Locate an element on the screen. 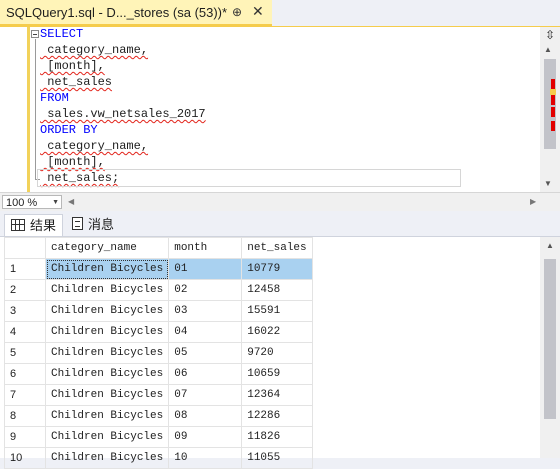 This screenshot has height=469, width=560. results-vertical-scrollbar: ▲ is located at coordinates (550, 347).